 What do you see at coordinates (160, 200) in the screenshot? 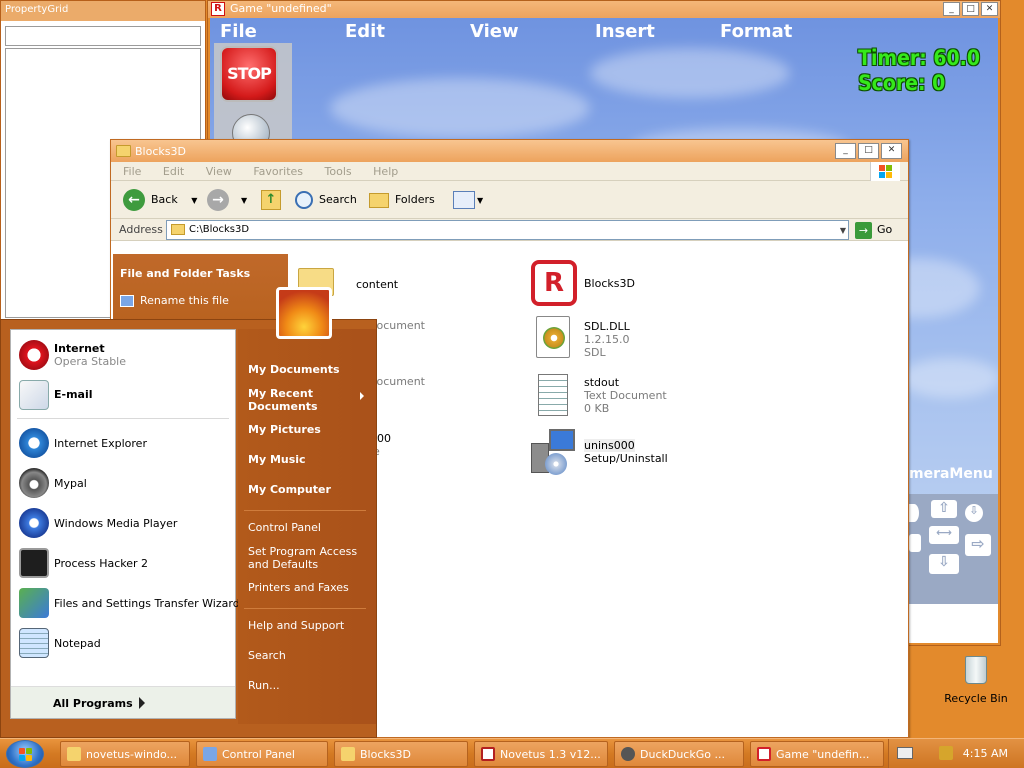
I see `back-button: ← Back ▼` at bounding box center [160, 200].